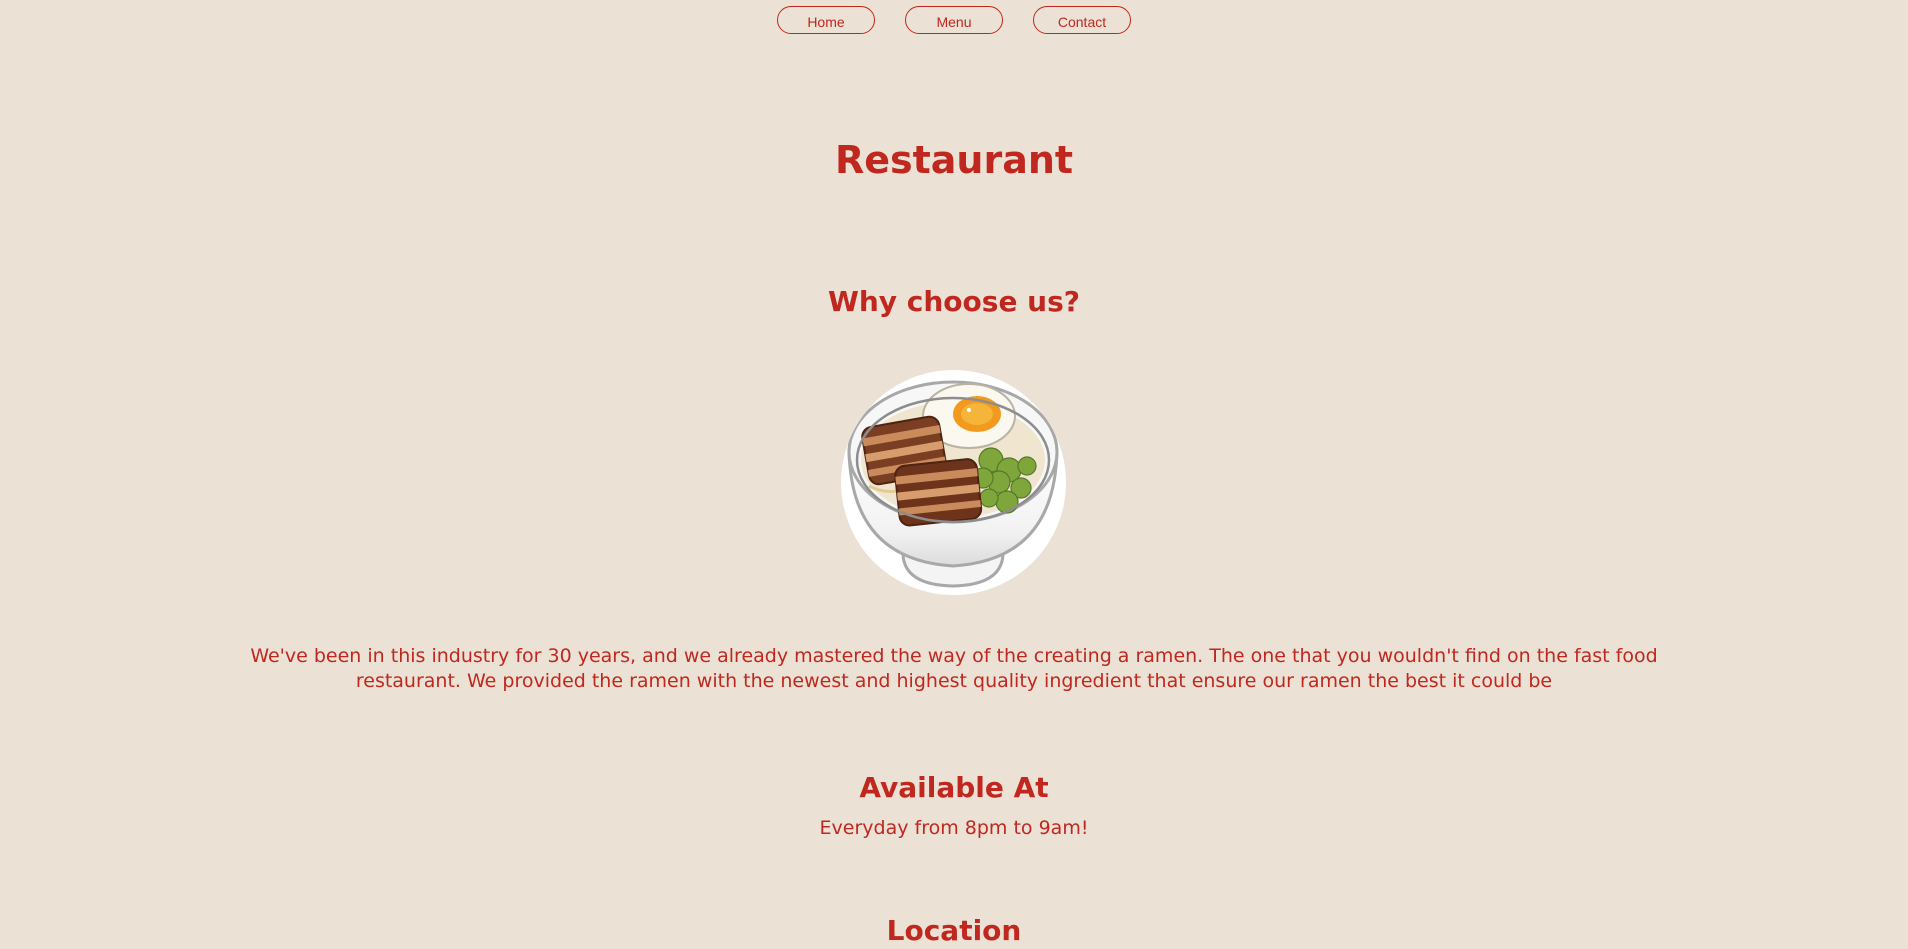  I want to click on nav-contact-button: Contact, so click(1082, 20).